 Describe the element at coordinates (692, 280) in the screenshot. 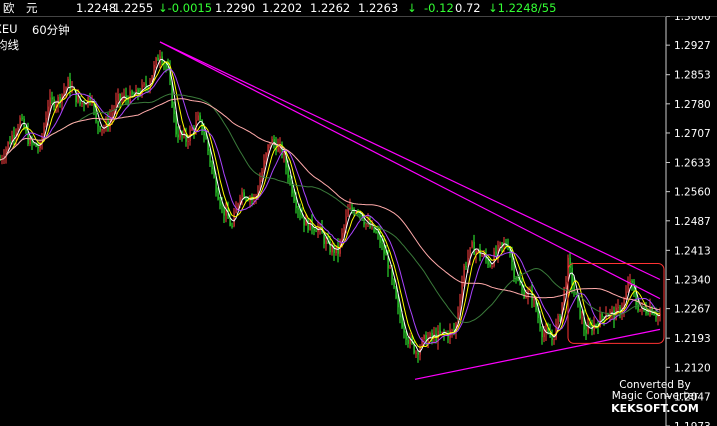

I see `y-tick-label: 1.2340` at that location.